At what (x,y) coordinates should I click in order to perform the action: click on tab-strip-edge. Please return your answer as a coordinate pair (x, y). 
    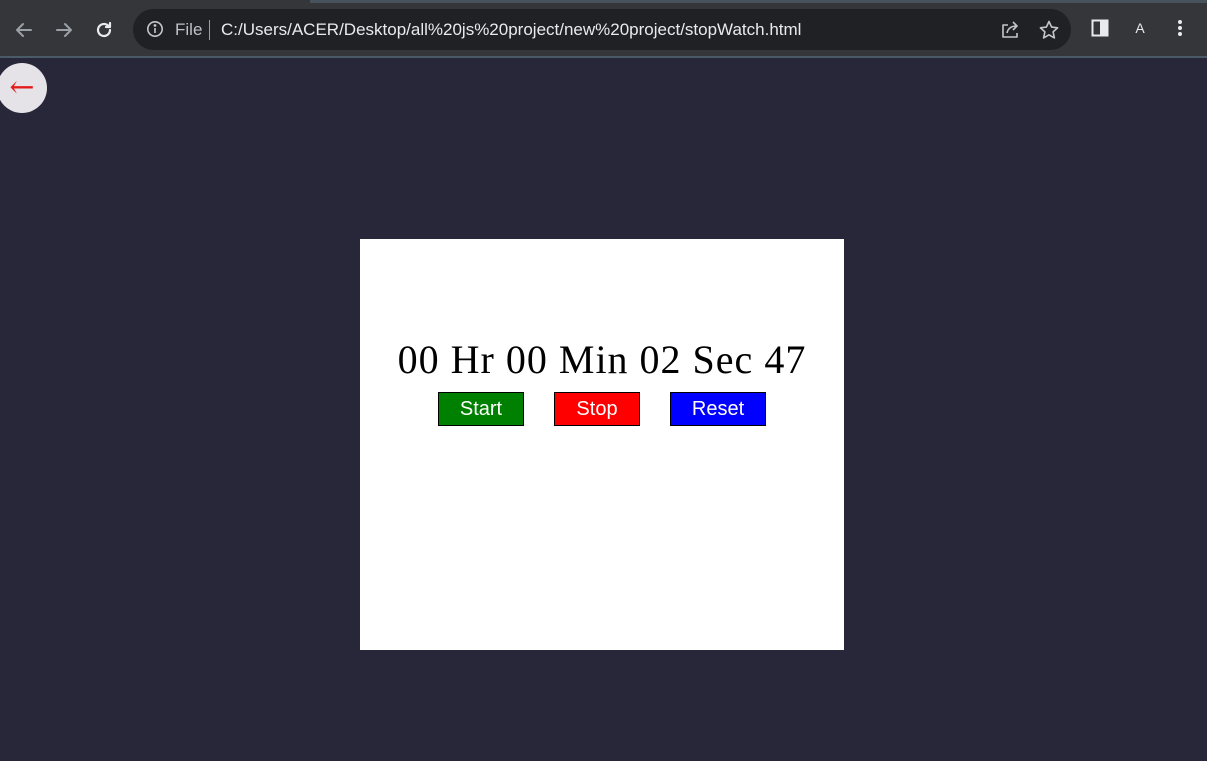
    Looking at the image, I should click on (758, 1).